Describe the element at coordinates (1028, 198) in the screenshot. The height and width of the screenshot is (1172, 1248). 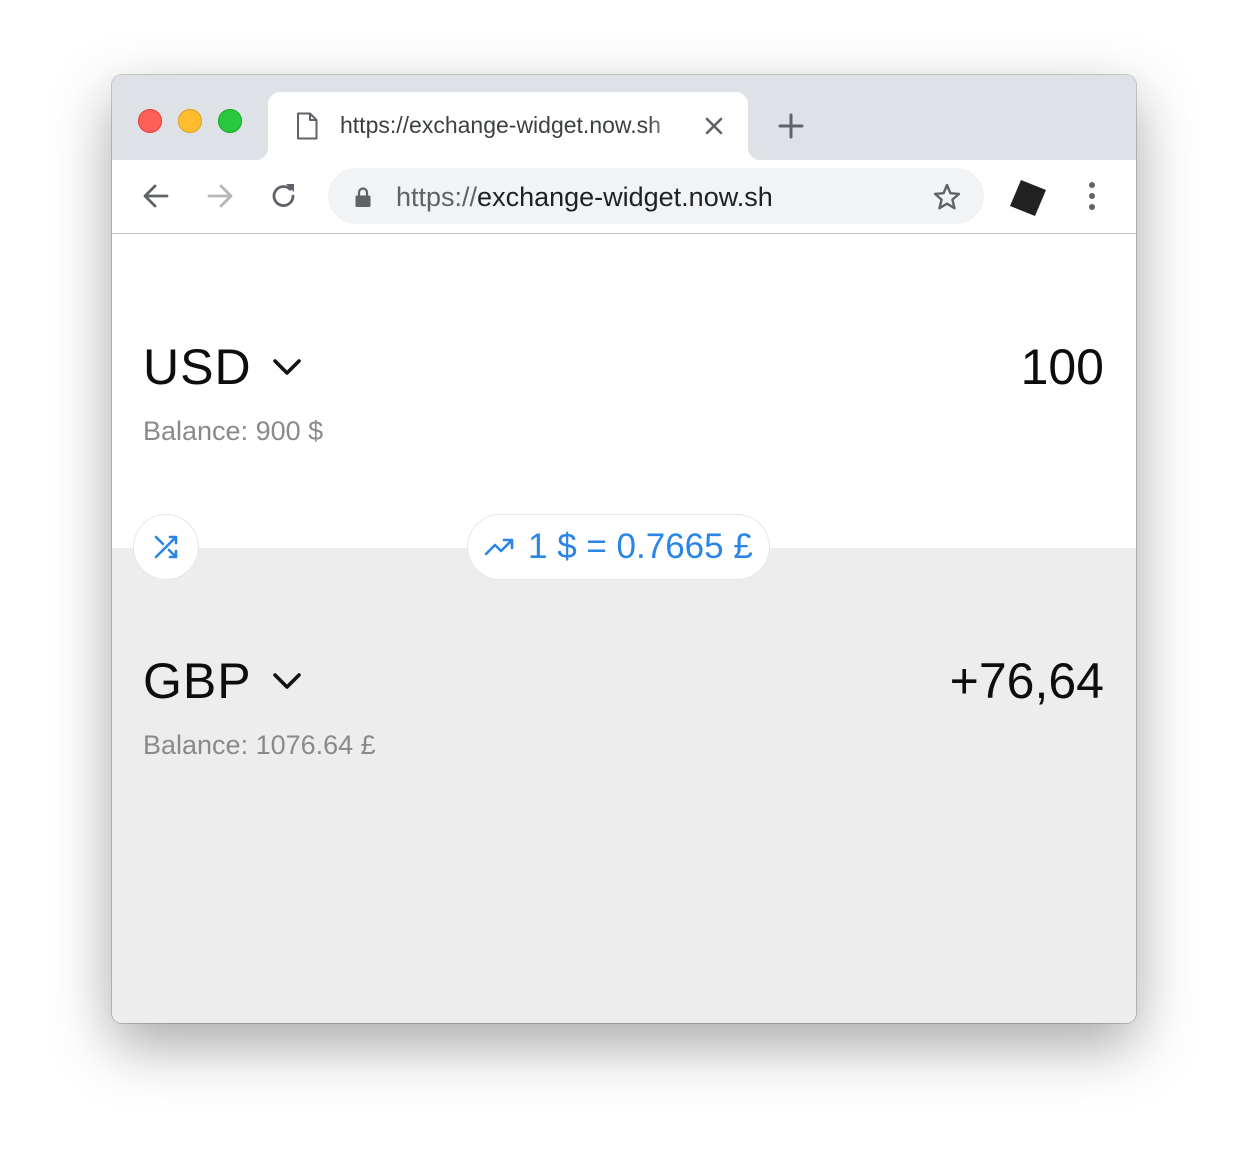
I see `extension-icon` at that location.